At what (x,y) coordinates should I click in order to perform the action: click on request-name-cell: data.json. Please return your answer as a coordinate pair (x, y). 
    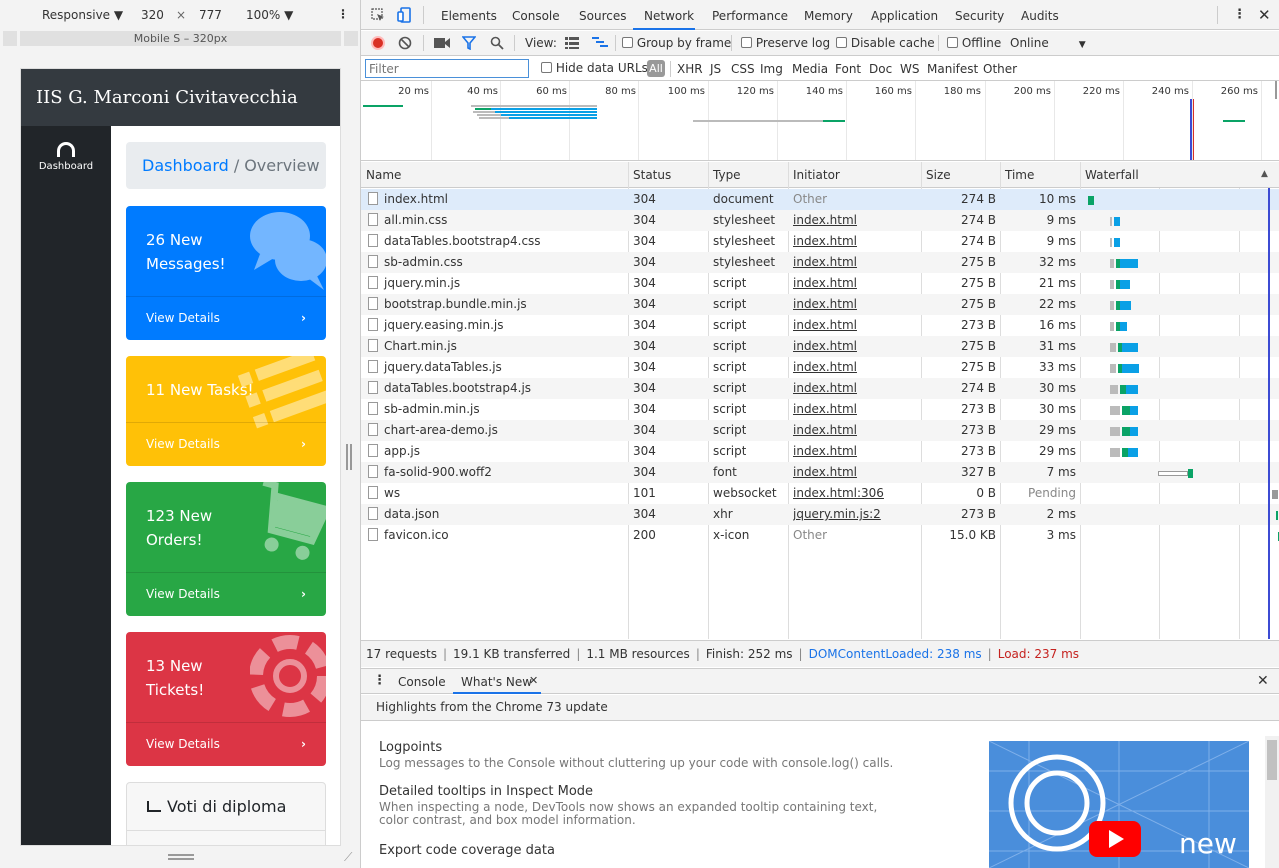
    Looking at the image, I should click on (495, 514).